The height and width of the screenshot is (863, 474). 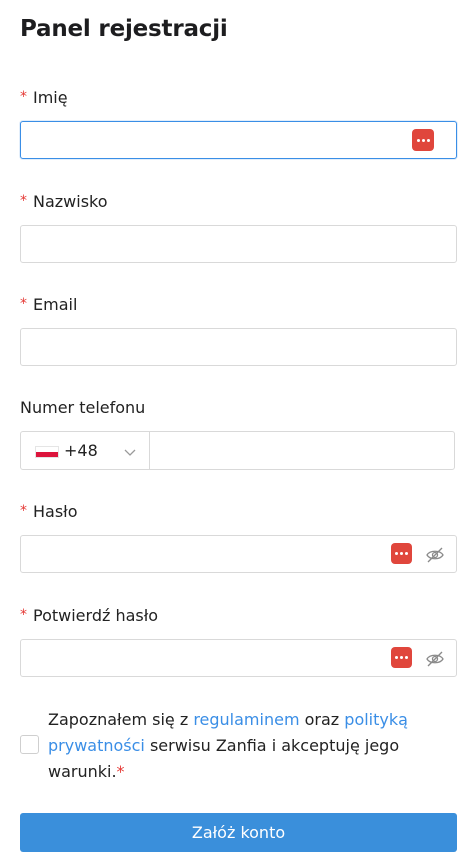 I want to click on email-label: * Email, so click(x=48, y=304).